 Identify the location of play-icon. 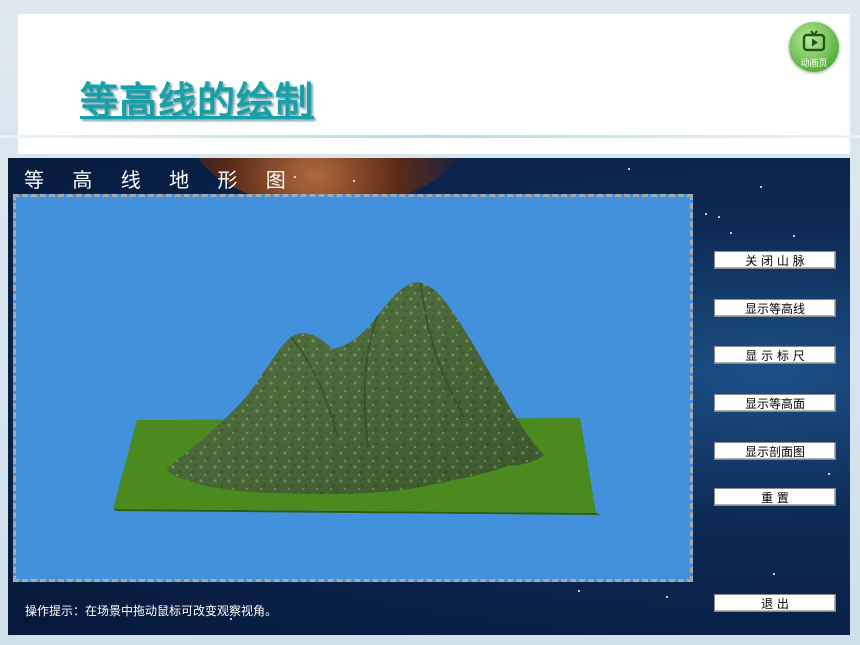
(814, 41).